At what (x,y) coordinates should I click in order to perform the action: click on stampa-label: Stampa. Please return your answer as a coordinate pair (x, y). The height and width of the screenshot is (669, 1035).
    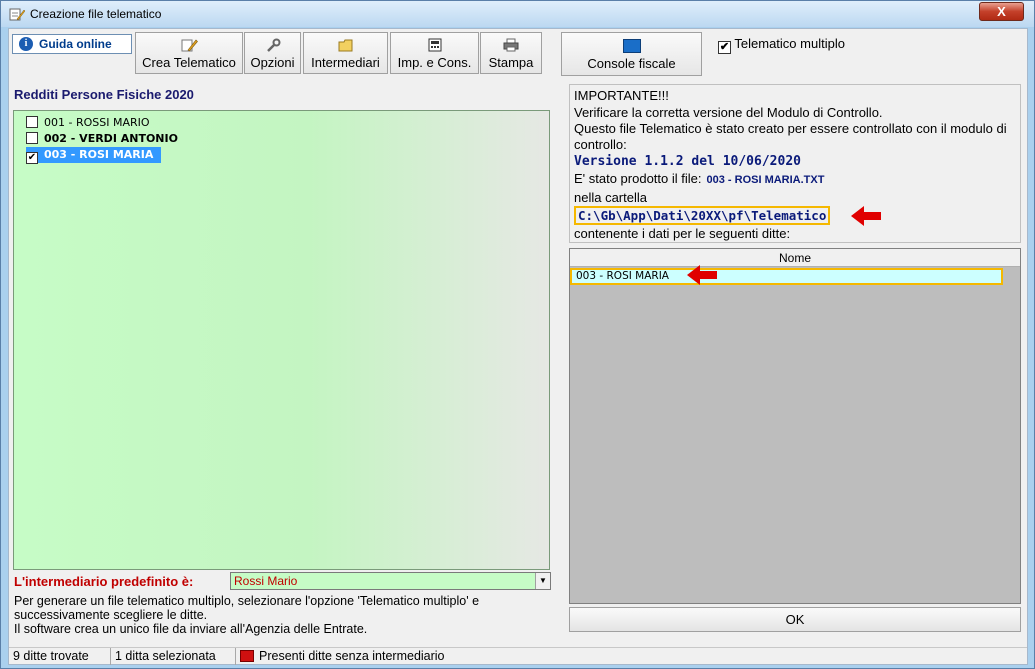
    Looking at the image, I should click on (511, 62).